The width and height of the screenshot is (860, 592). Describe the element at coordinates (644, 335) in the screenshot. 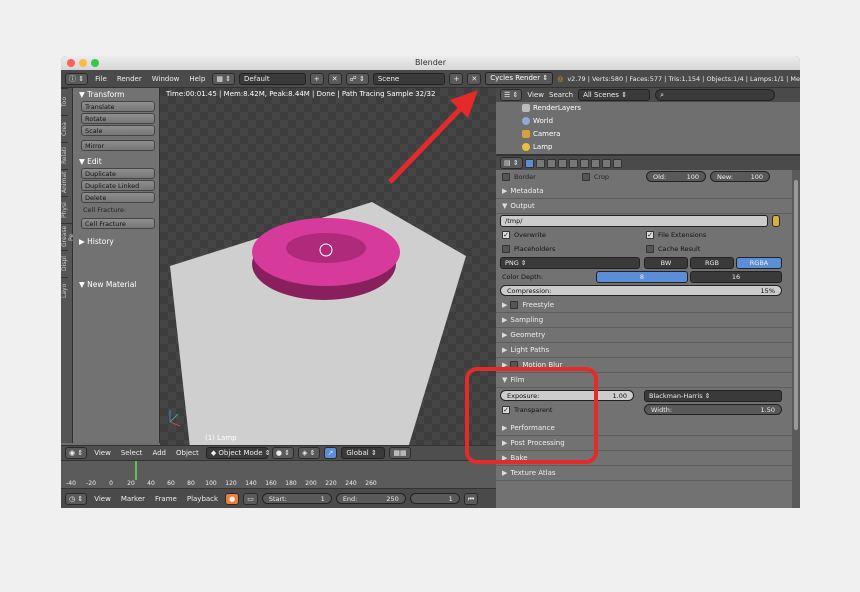

I see `geometry-panel-header: ▶ Geometry` at that location.